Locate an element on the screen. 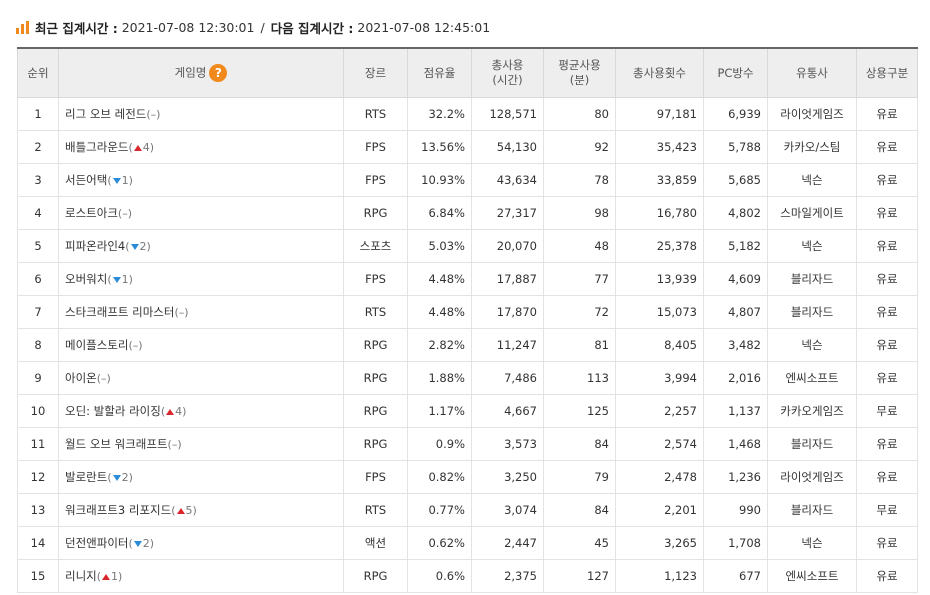 This screenshot has width=930, height=595. pc-count-cell: 5,182 is located at coordinates (735, 246).